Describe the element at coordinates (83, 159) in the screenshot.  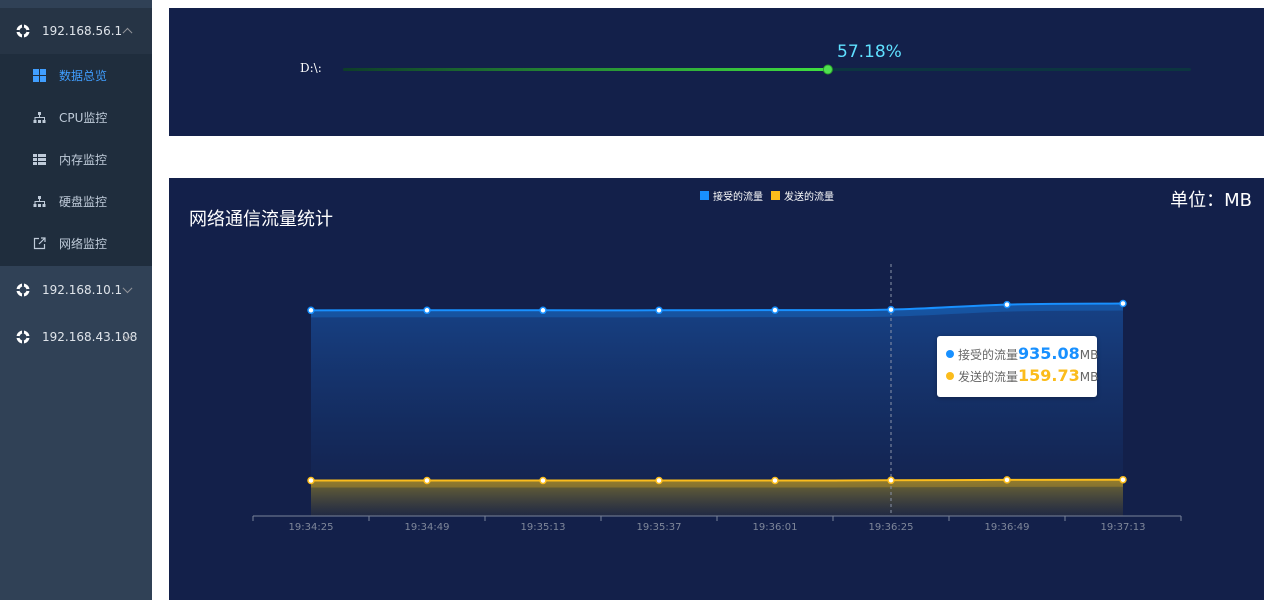
I see `sidebar-item-label: 内存监控` at that location.